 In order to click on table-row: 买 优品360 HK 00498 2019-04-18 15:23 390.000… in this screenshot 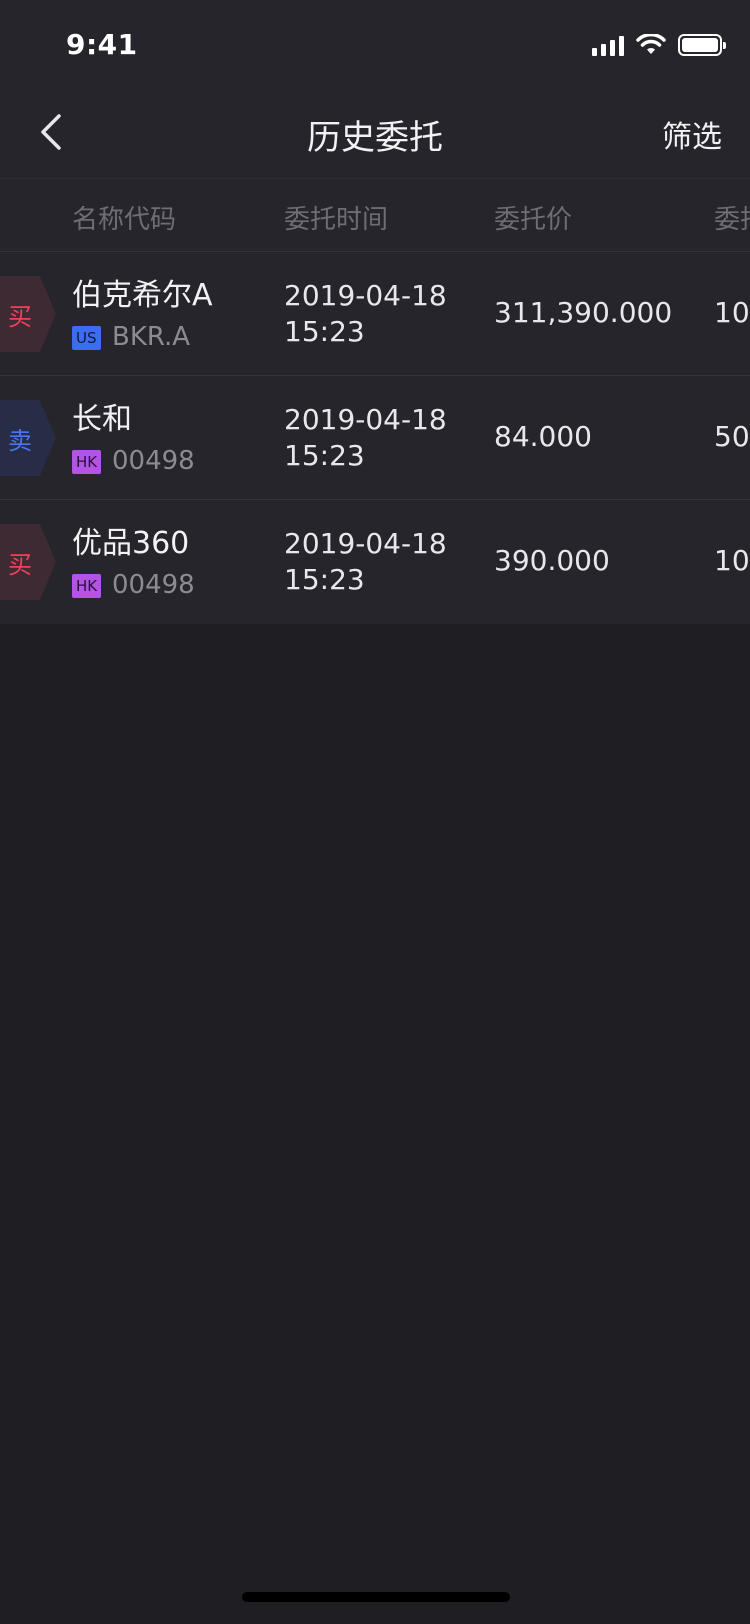, I will do `click(375, 562)`.